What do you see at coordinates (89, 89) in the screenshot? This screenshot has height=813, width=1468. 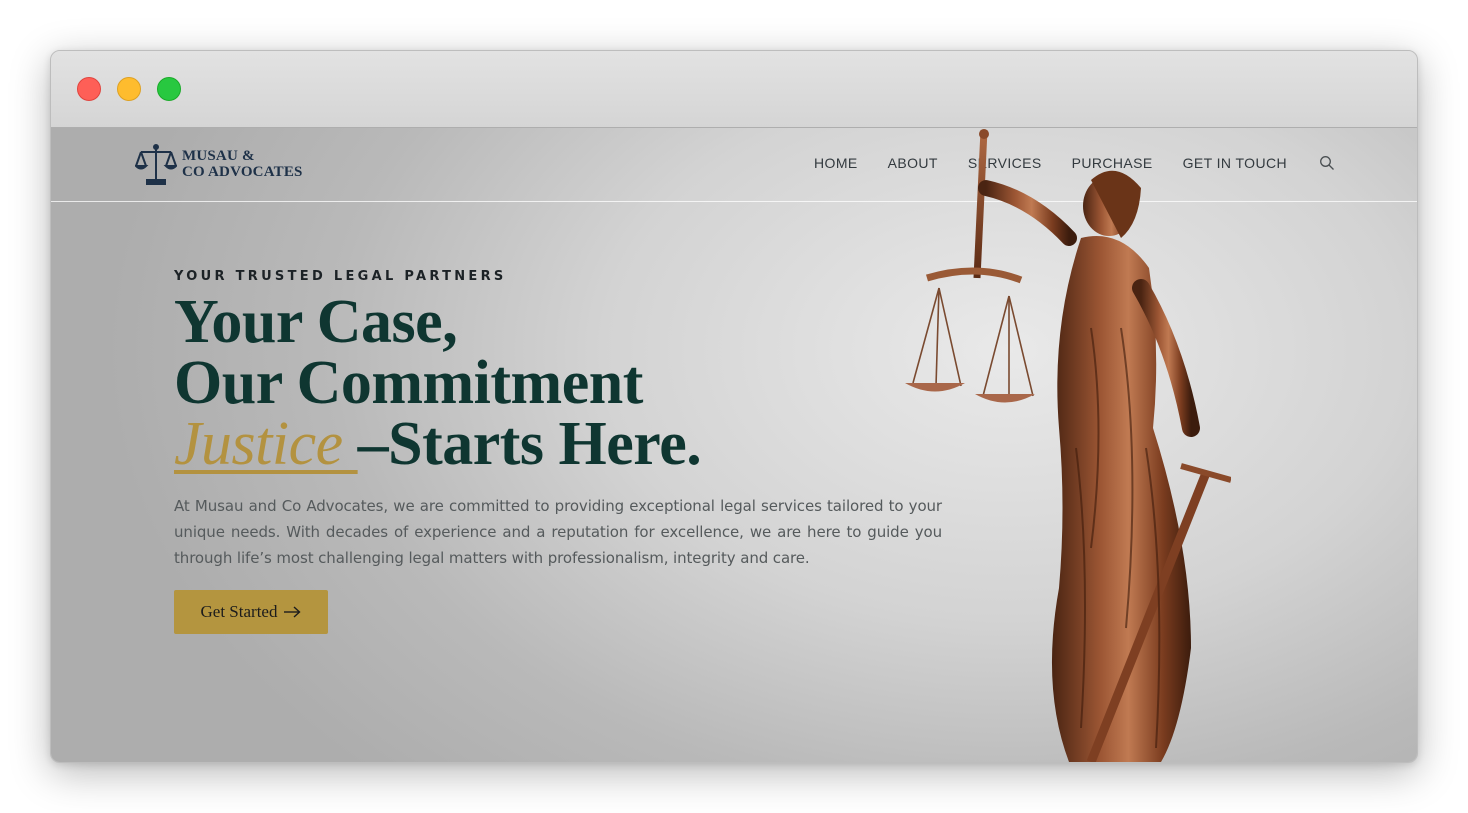 I see `close-window-button` at bounding box center [89, 89].